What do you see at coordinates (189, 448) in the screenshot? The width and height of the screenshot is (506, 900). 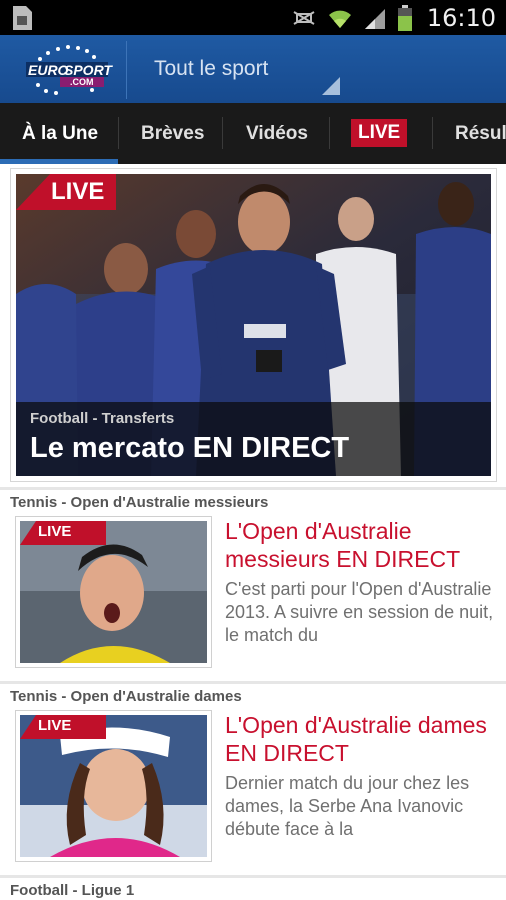 I see `hero-title: Le mercato EN DIRECT` at bounding box center [189, 448].